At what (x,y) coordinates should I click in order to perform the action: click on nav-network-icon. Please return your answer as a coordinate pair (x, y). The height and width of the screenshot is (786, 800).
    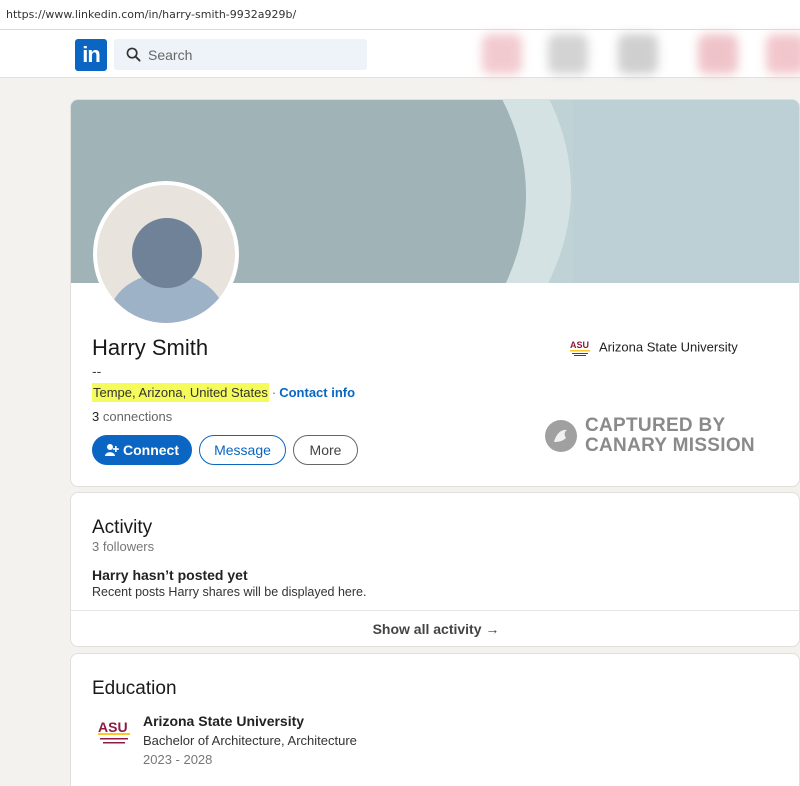
    Looking at the image, I should click on (568, 54).